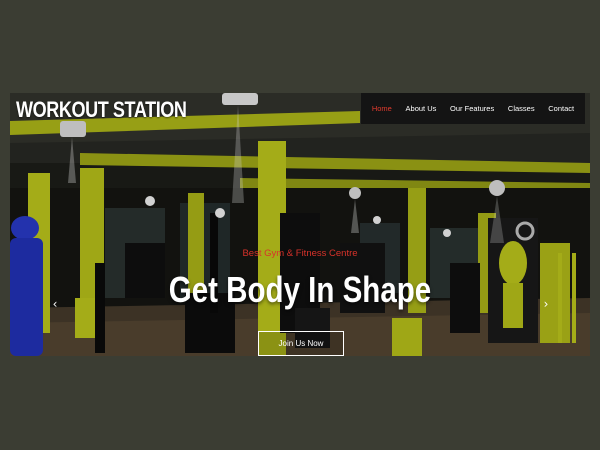 This screenshot has width=600, height=450. Describe the element at coordinates (382, 108) in the screenshot. I see `nav-item-home: Home` at that location.